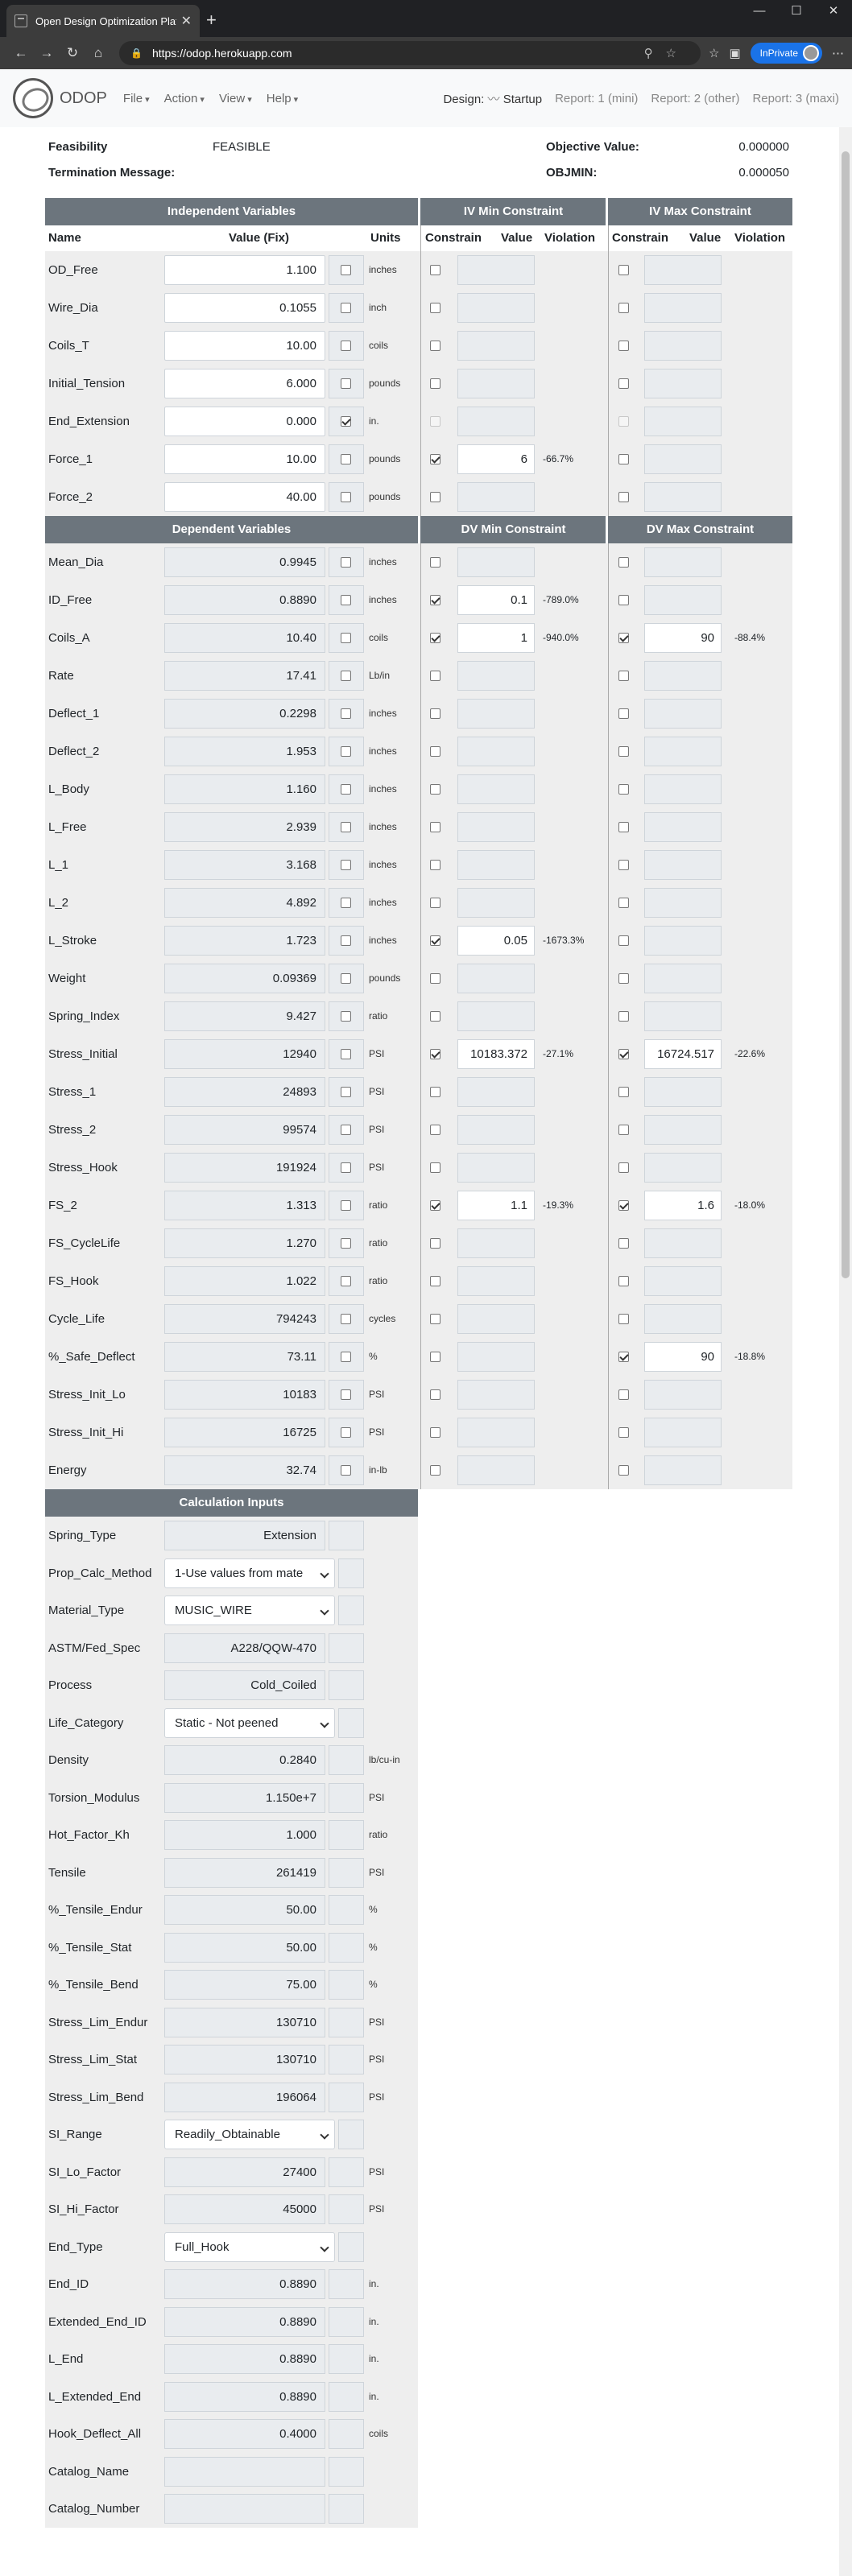 This screenshot has width=852, height=2576. Describe the element at coordinates (250, 2134) in the screenshot. I see `calc-input-select: Readily_Obtainable` at that location.